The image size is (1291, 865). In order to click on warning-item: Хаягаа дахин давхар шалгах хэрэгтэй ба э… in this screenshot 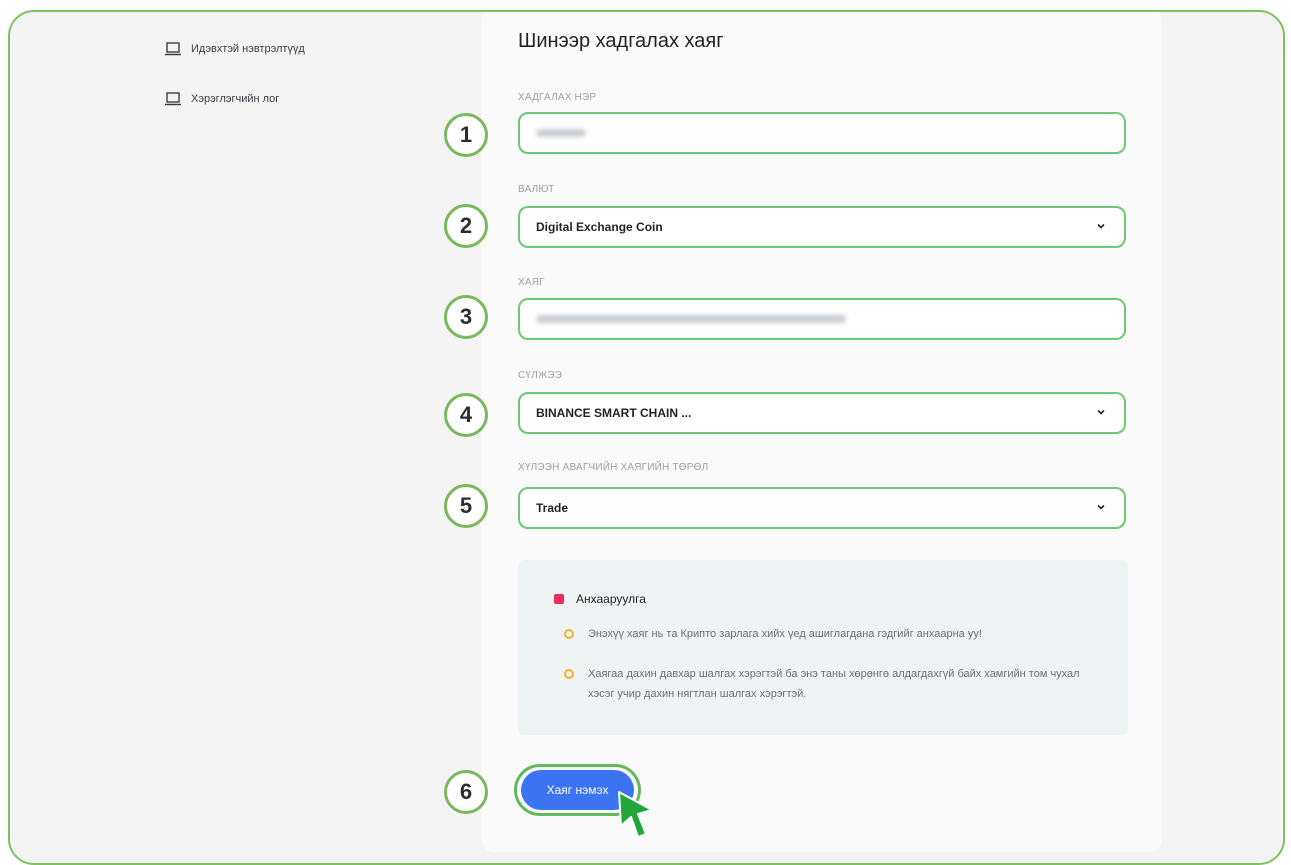, I will do `click(824, 684)`.